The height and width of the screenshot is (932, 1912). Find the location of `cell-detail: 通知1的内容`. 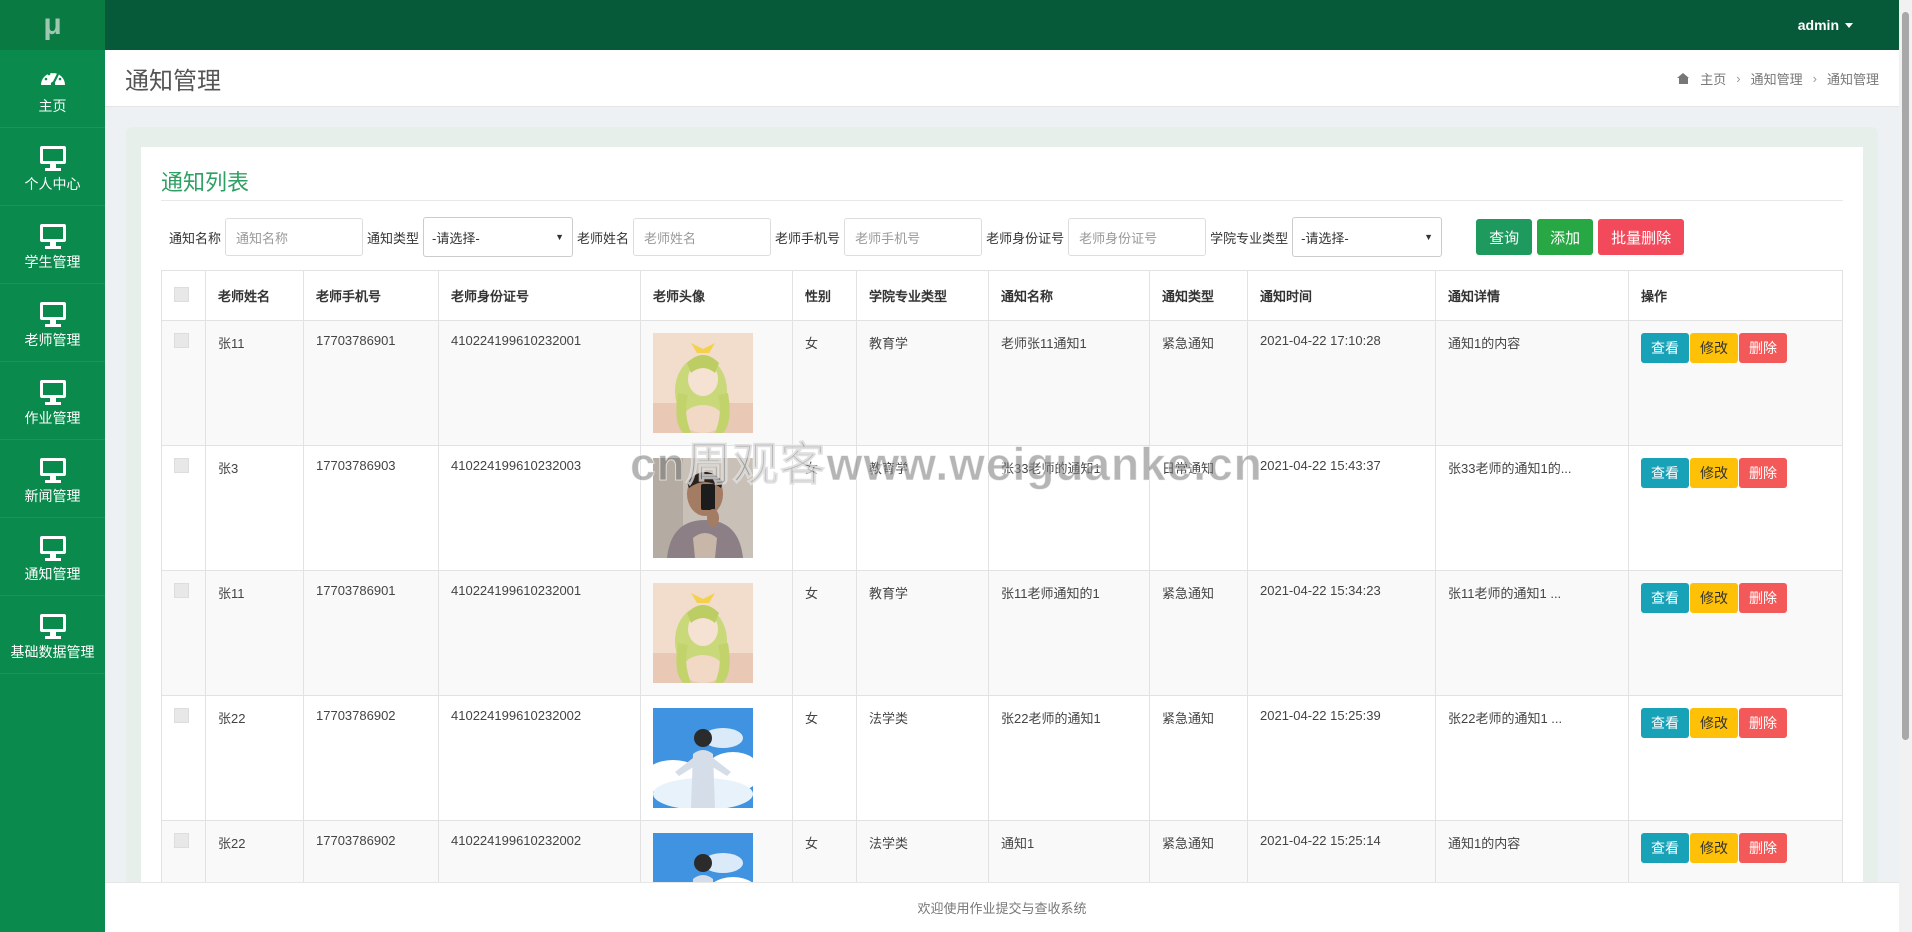

cell-detail: 通知1的内容 is located at coordinates (1532, 383).